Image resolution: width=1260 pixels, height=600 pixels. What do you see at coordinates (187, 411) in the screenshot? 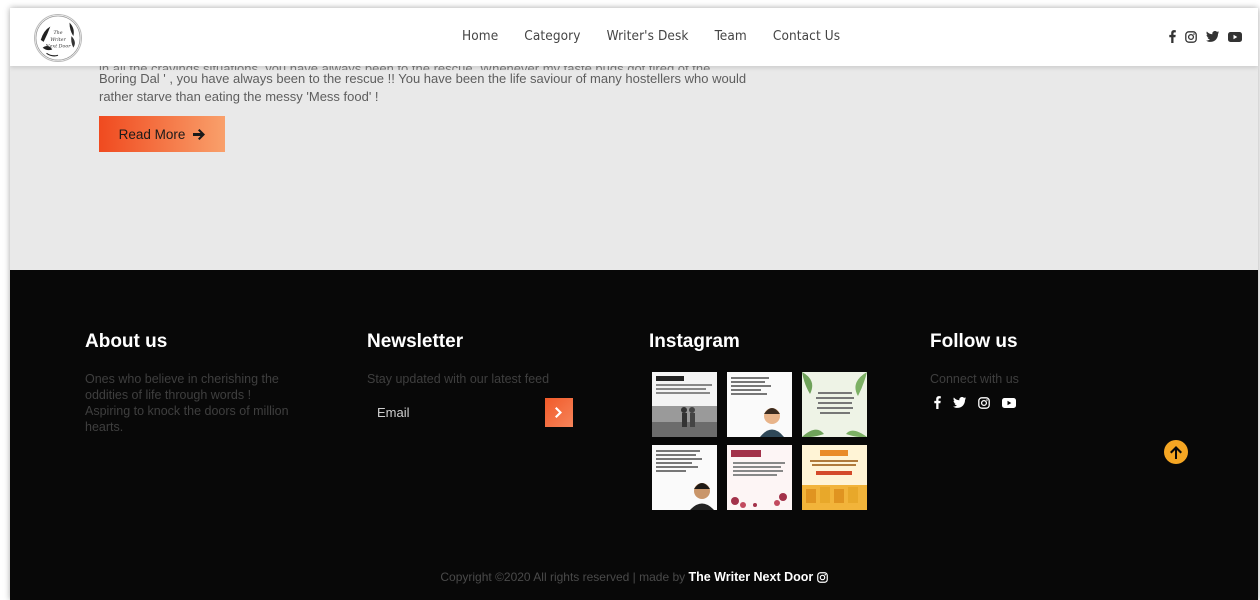
I see `about-line-3: Aspiring to knock the doors of million` at bounding box center [187, 411].